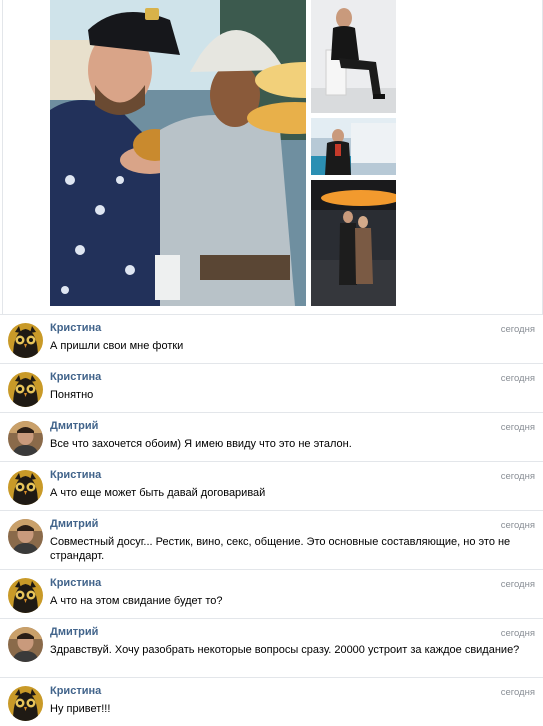  What do you see at coordinates (158, 493) in the screenshot?
I see `message-text: А что еще может быть давай договаривай` at bounding box center [158, 493].